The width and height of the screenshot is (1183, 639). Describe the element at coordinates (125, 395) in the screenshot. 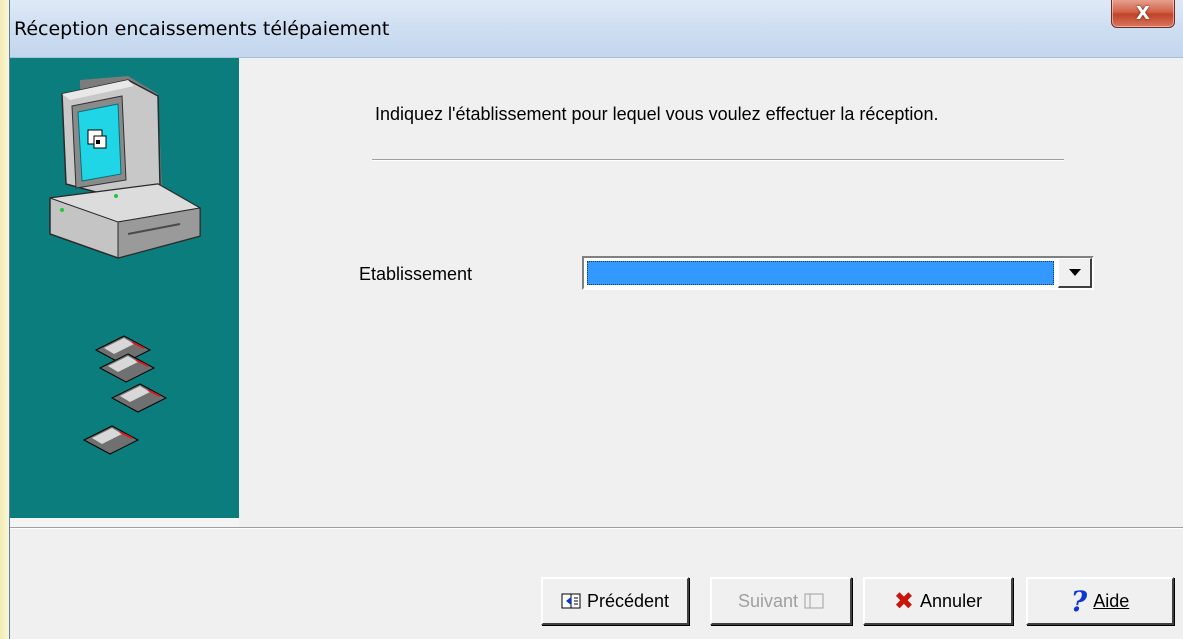

I see `floppy-disks-icon` at that location.